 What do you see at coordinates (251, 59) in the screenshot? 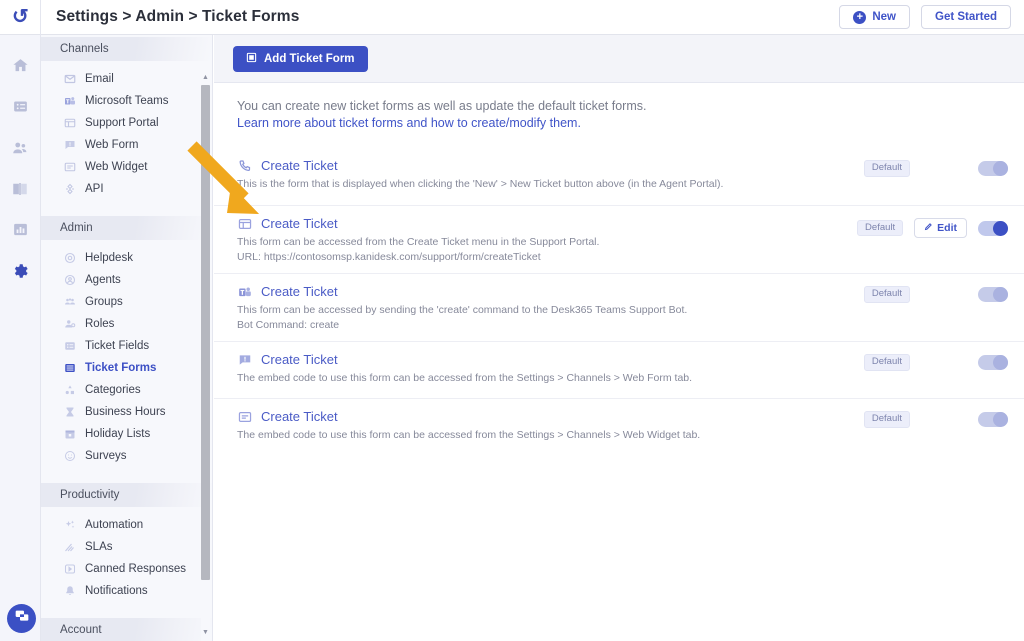
I see `form-icon` at bounding box center [251, 59].